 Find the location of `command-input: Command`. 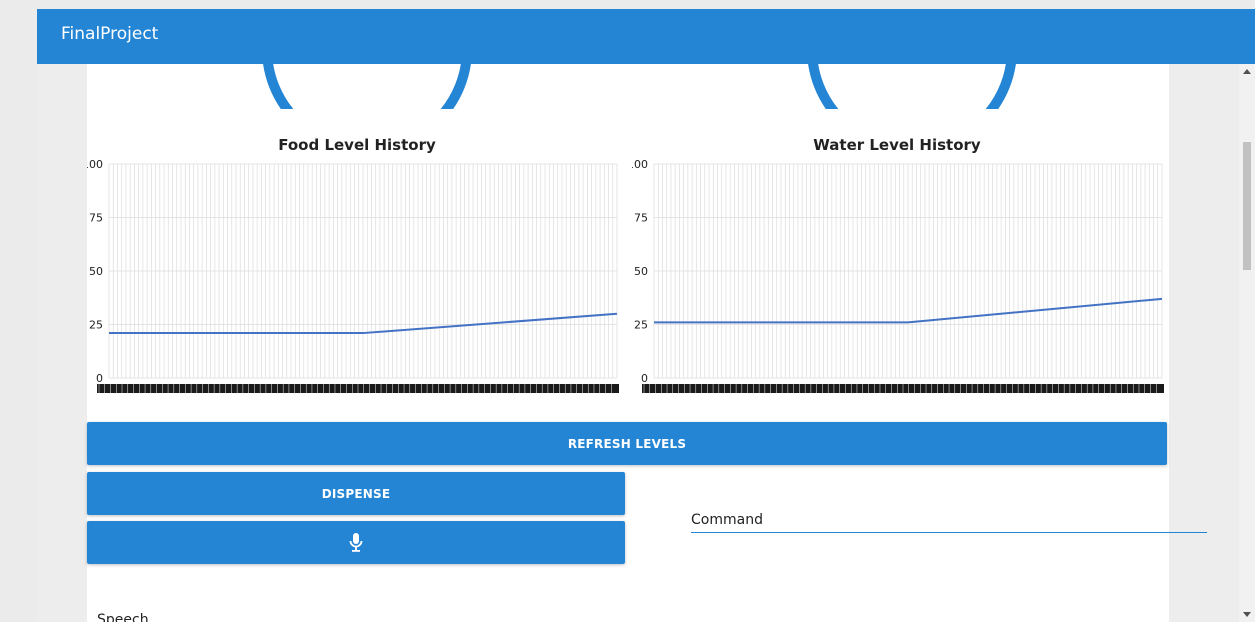

command-input: Command is located at coordinates (949, 522).